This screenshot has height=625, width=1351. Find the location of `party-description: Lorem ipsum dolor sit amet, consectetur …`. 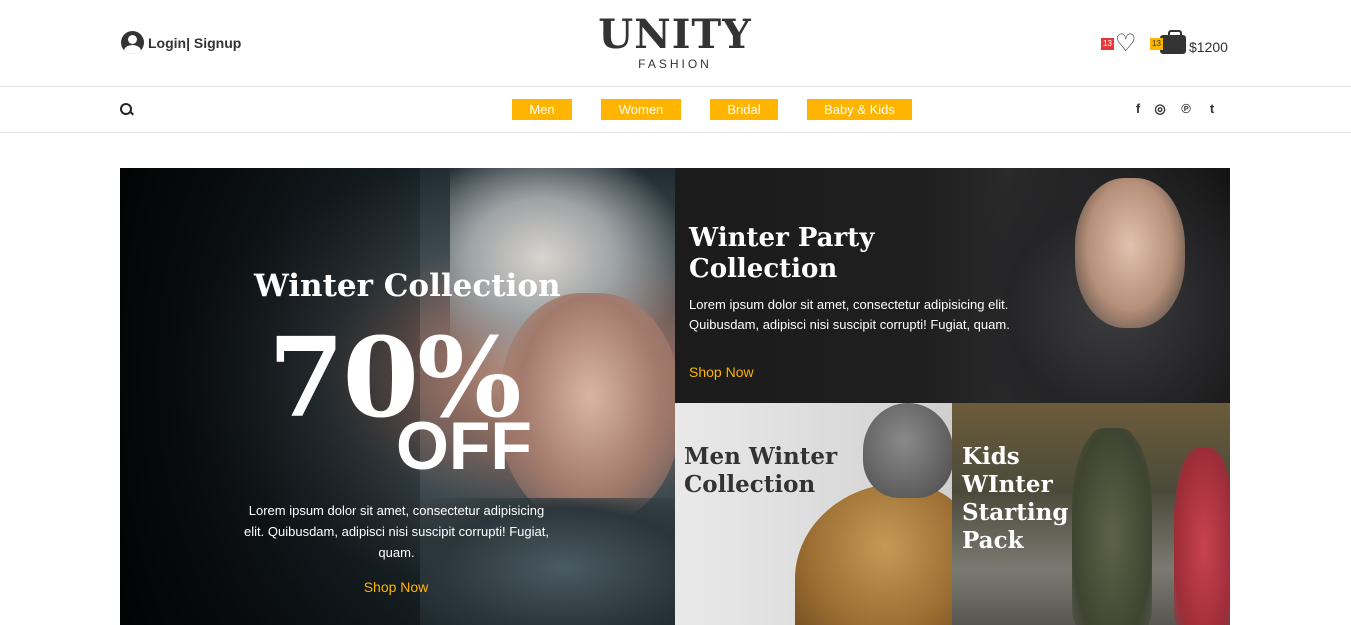

party-description: Lorem ipsum dolor sit amet, consectetur … is located at coordinates (849, 314).